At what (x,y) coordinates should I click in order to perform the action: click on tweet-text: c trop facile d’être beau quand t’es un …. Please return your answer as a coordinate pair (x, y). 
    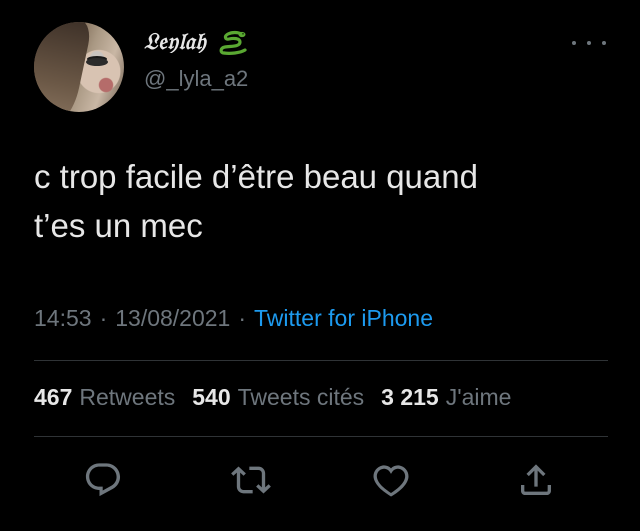
    Looking at the image, I should click on (256, 201).